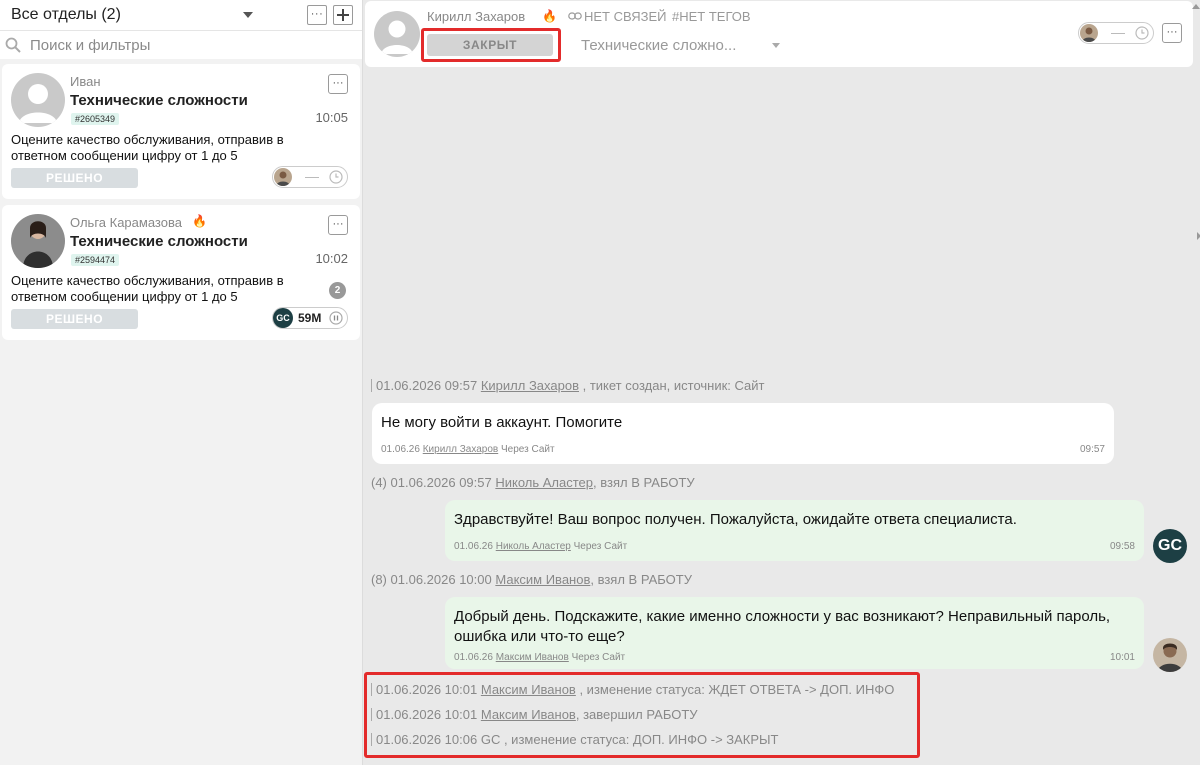 This screenshot has height=765, width=1200. What do you see at coordinates (533, 546) in the screenshot?
I see `message-author-link: Николь Аластер` at bounding box center [533, 546].